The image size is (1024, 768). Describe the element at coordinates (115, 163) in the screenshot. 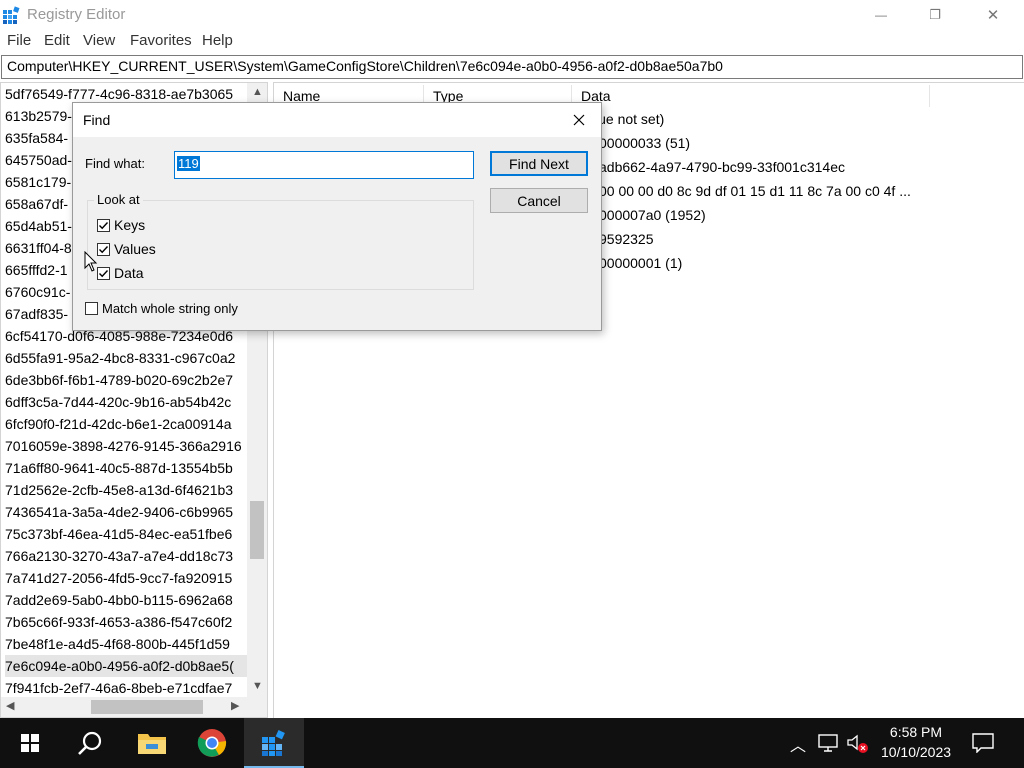

I see `find-what-label: Find what:` at that location.